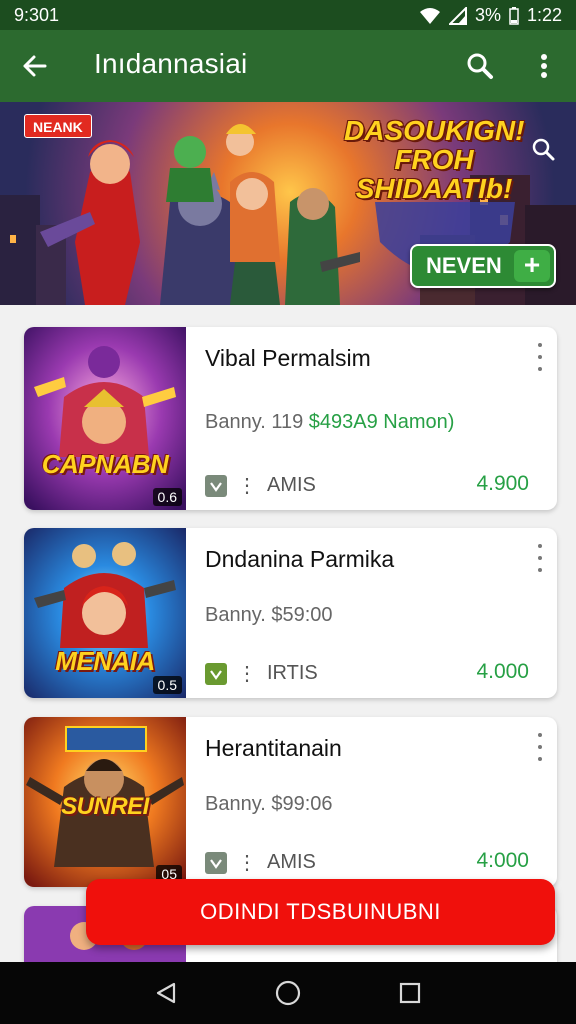 This screenshot has width=576, height=1024. What do you see at coordinates (167, 685) in the screenshot?
I see `thumb-tag: 0.5` at bounding box center [167, 685].